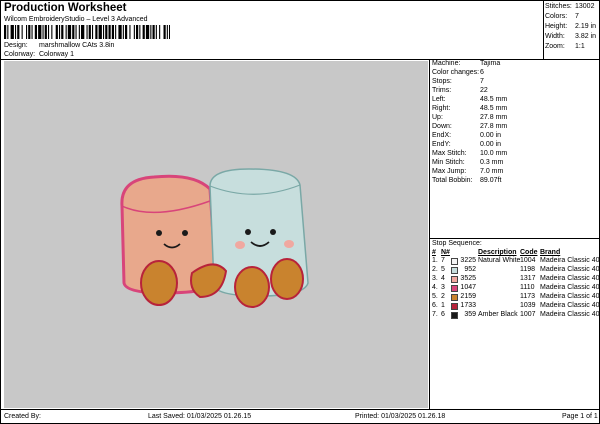 The width and height of the screenshot is (600, 424). Describe the element at coordinates (443, 314) in the screenshot. I see `seq-n: 6` at that location.